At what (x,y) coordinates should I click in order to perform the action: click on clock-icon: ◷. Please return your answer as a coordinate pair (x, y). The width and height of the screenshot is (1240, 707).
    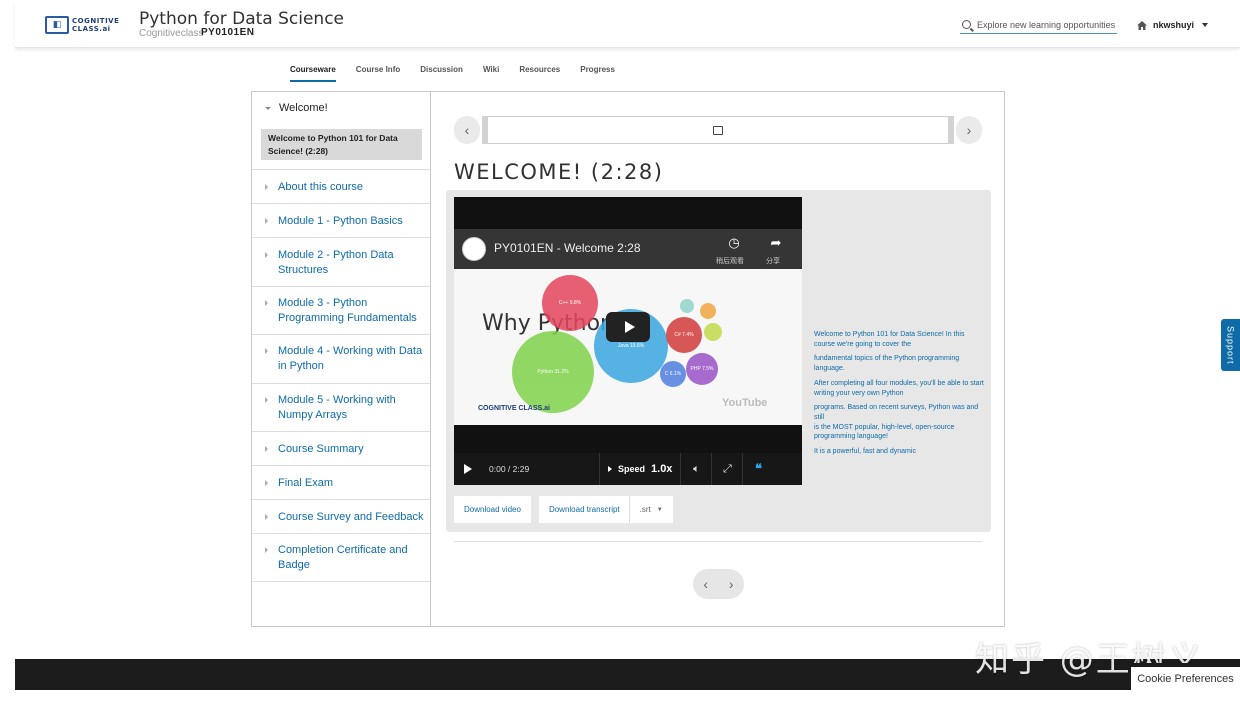
    Looking at the image, I should click on (734, 243).